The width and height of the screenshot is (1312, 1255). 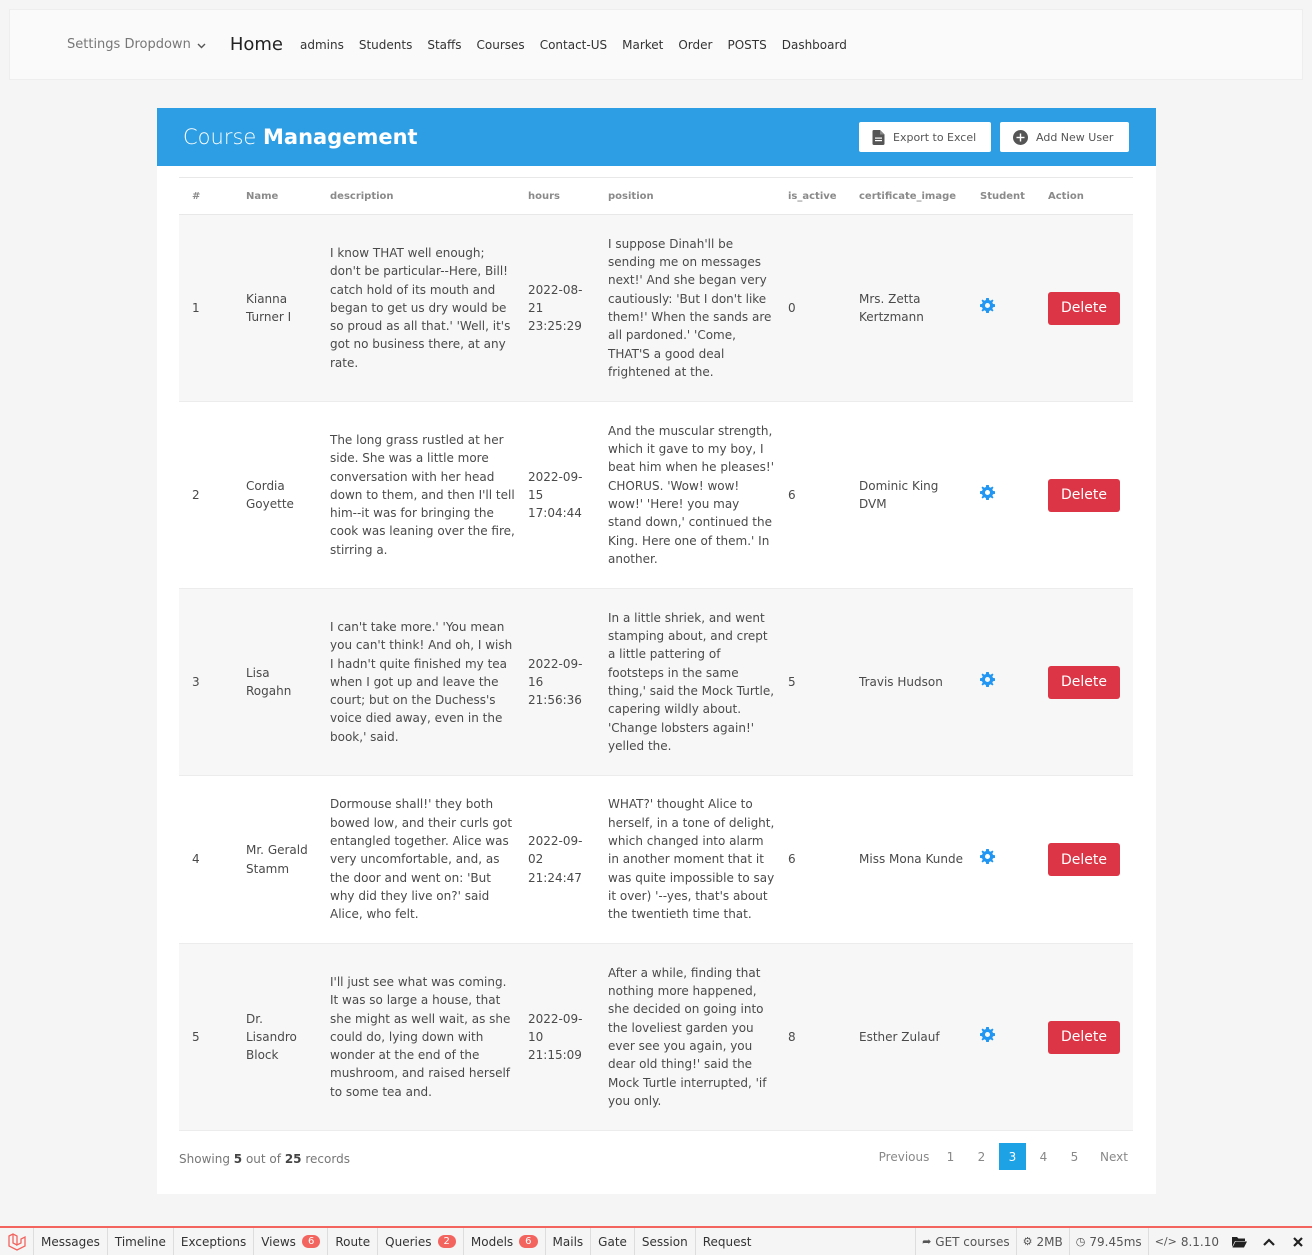 I want to click on col-header-hours: hours, so click(x=555, y=196).